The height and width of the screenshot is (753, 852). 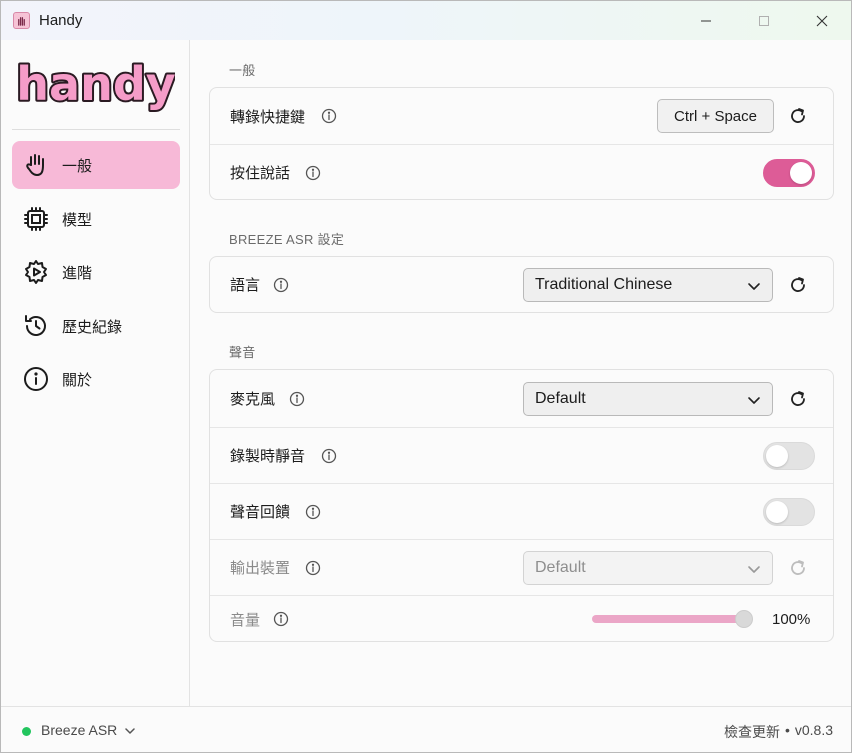 I want to click on volume-slider-track, so click(x=668, y=619).